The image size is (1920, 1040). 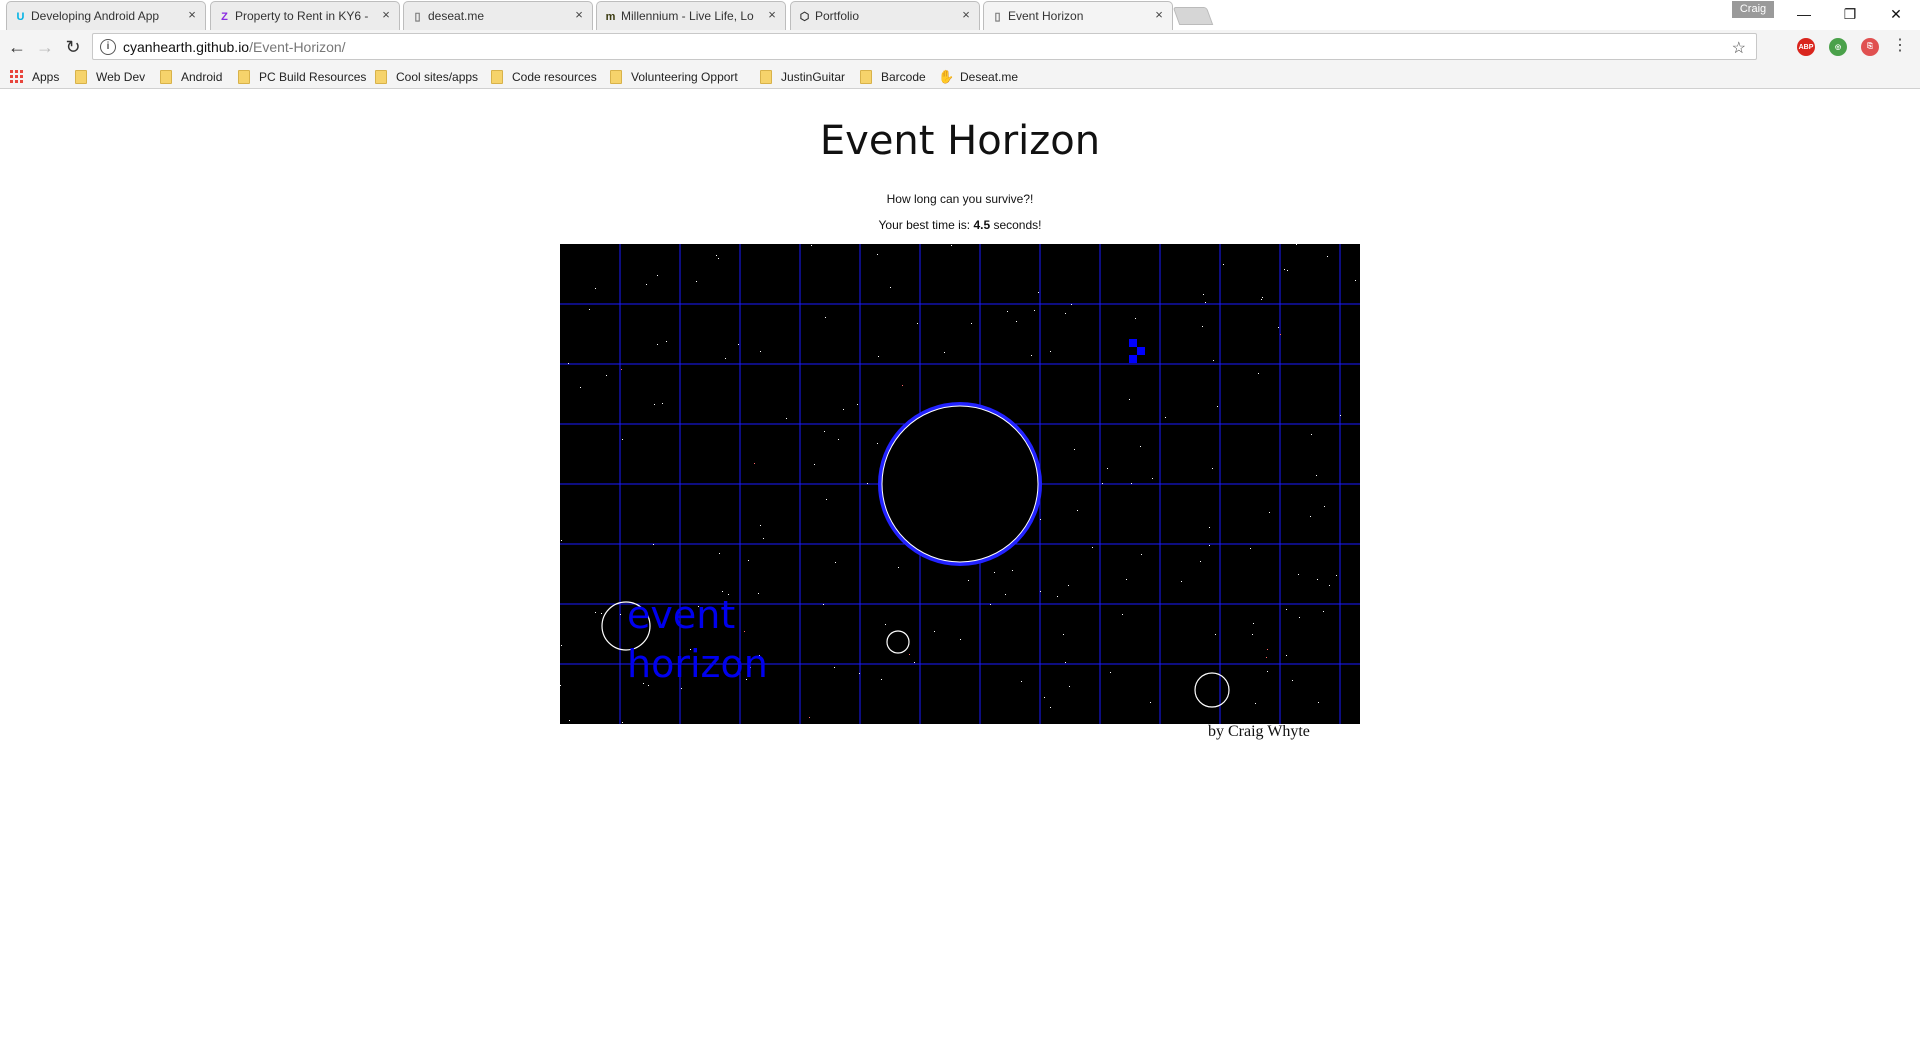 I want to click on browser-tab: m Millennium - Live Life, Lo ×, so click(x=691, y=15).